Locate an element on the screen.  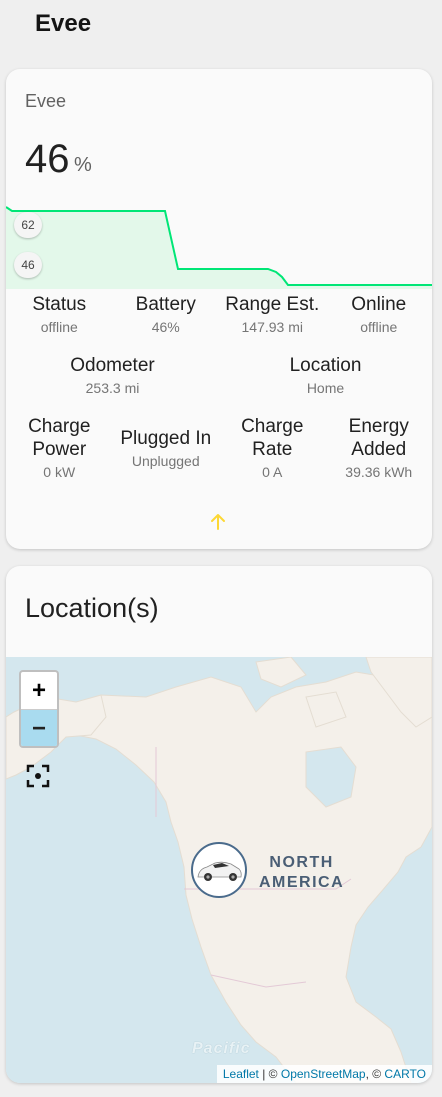
car-marker-icon is located at coordinates (219, 870).